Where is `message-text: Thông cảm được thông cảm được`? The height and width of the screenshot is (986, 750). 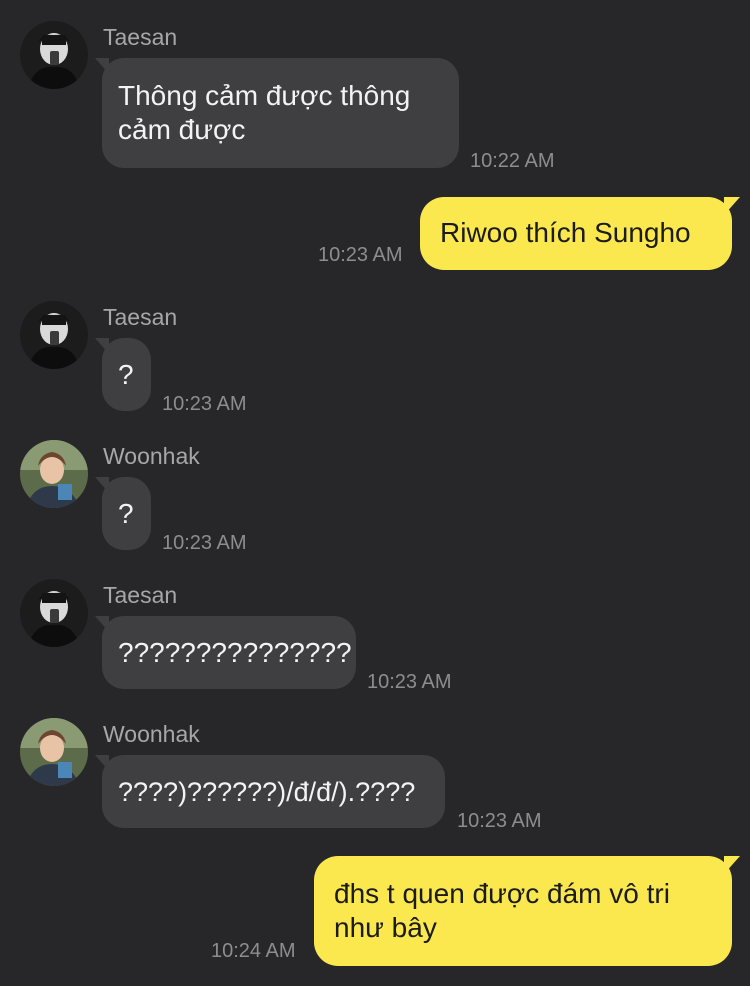
message-text: Thông cảm được thông cảm được is located at coordinates (264, 112).